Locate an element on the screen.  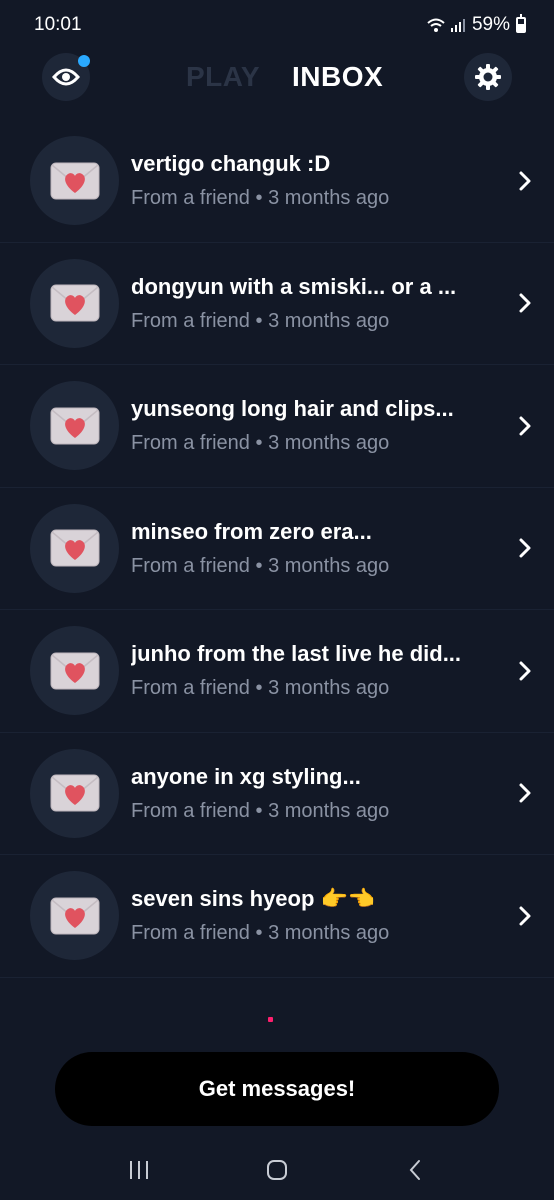
recent-apps-button is located at coordinates (139, 1170).